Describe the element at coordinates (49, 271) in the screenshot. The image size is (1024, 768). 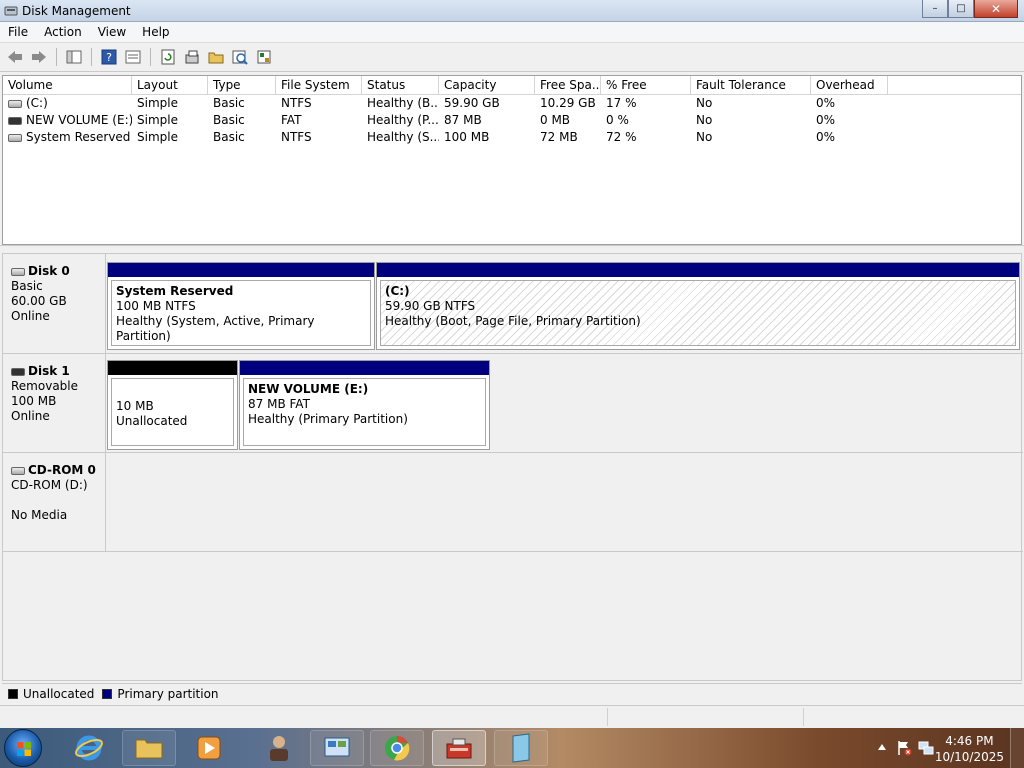
I see `disk-name: Disk 0` at that location.